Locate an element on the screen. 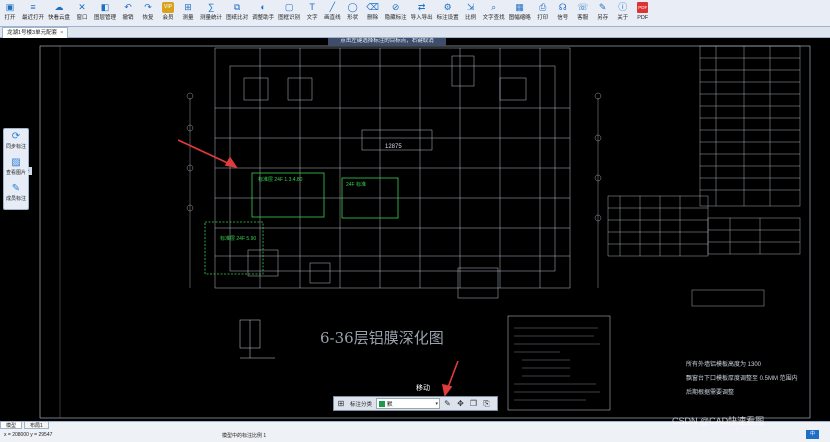 This screenshot has height=442, width=830. move-label: 移动 is located at coordinates (423, 388).